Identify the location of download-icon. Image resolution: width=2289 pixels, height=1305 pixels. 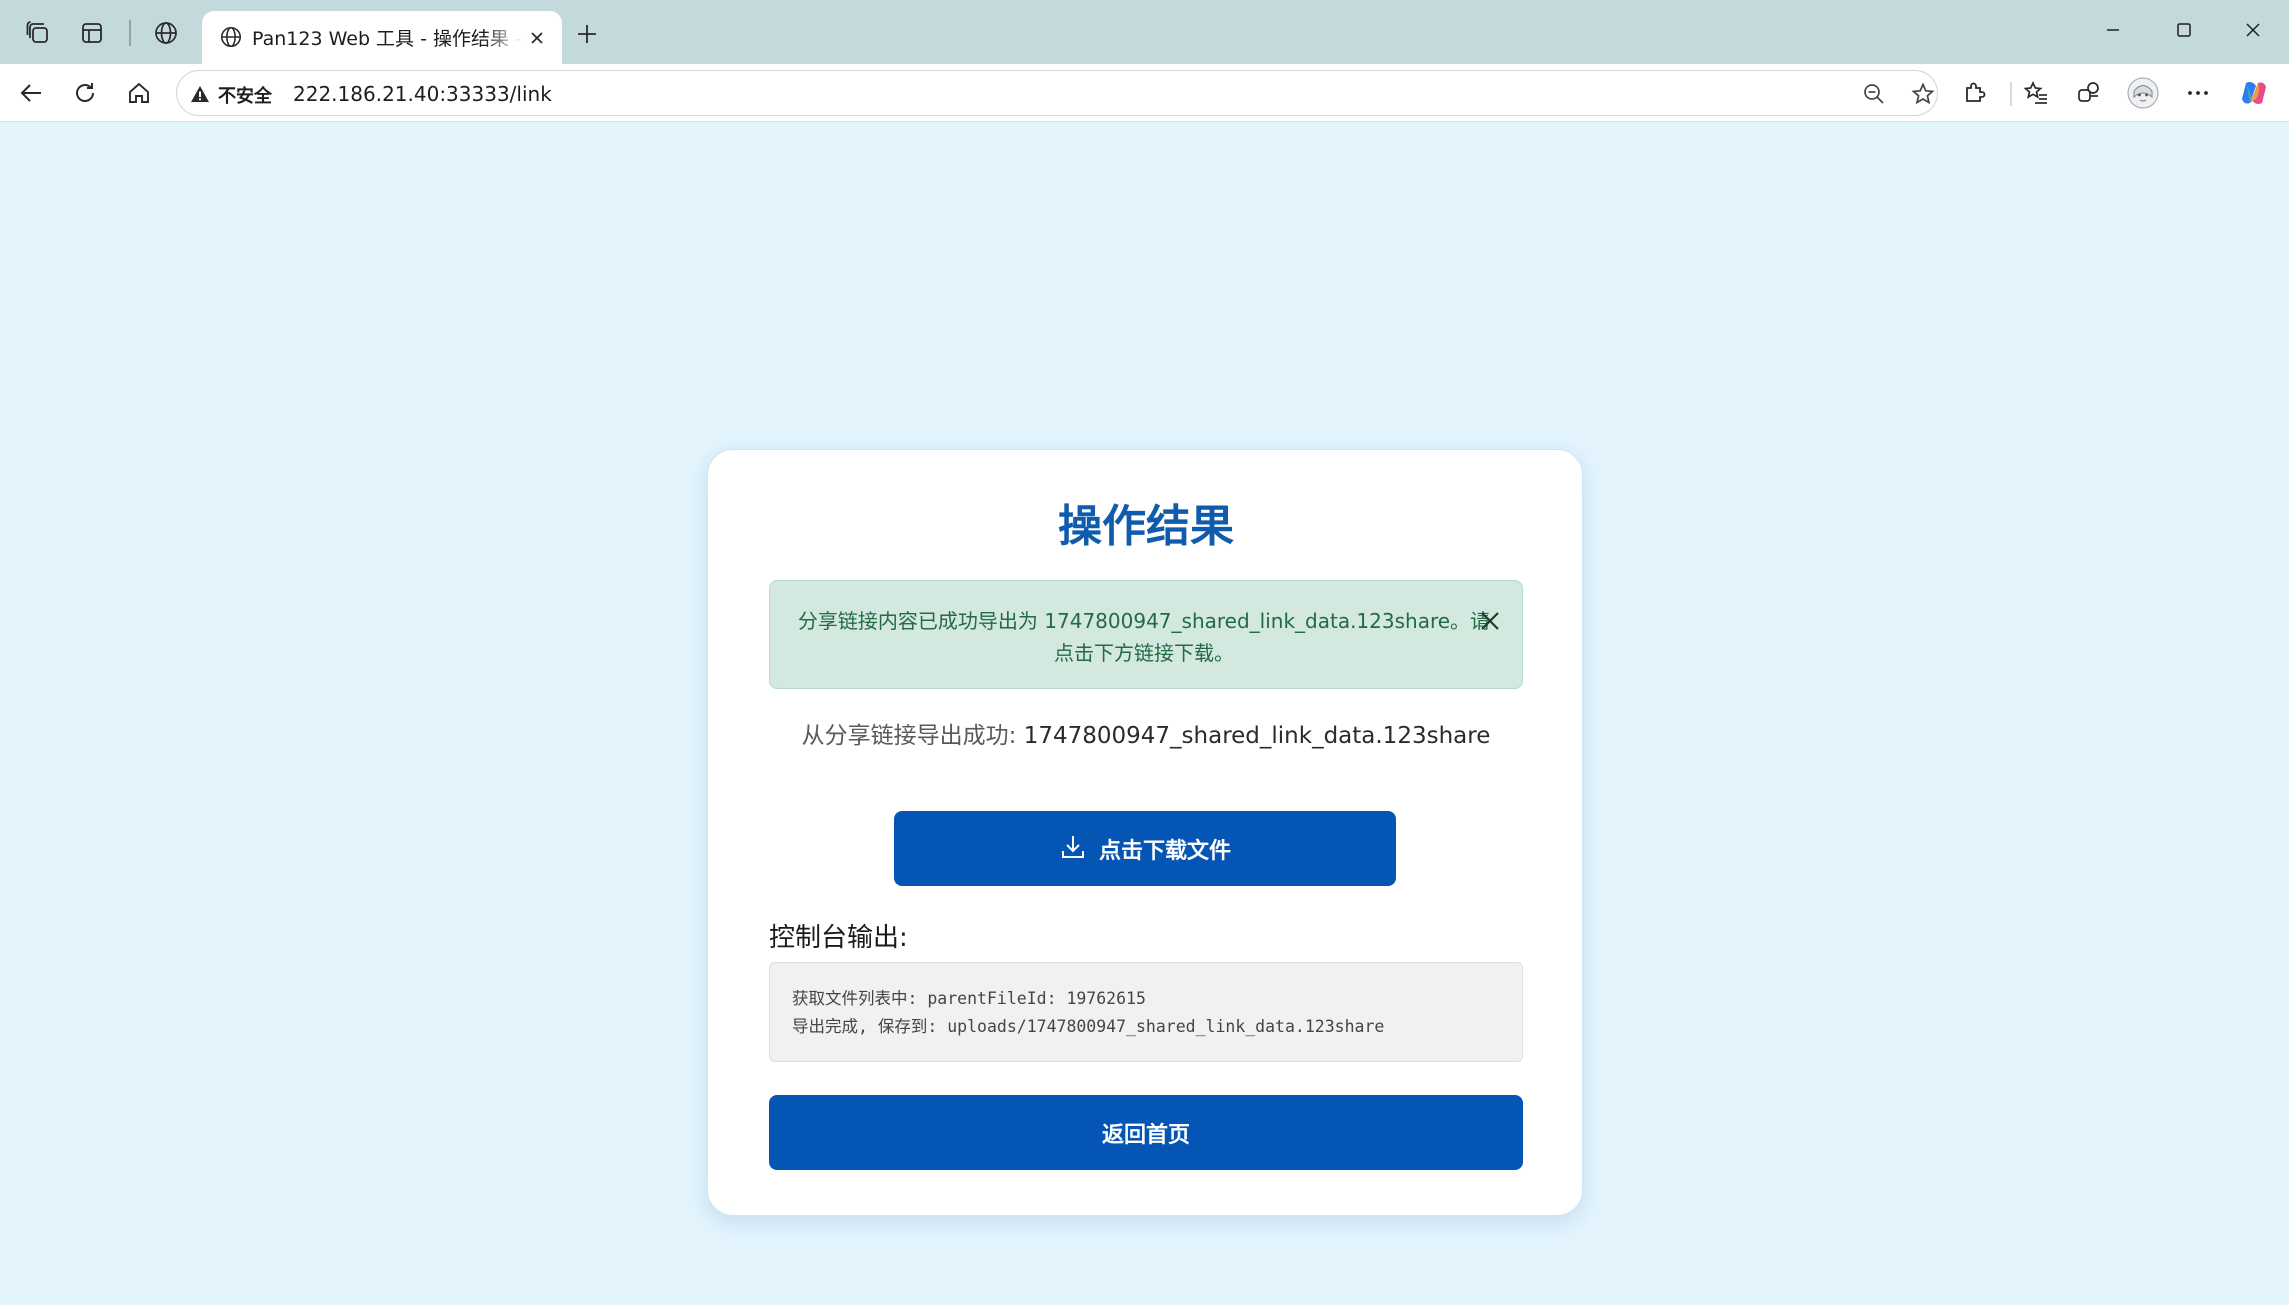
(1073, 849).